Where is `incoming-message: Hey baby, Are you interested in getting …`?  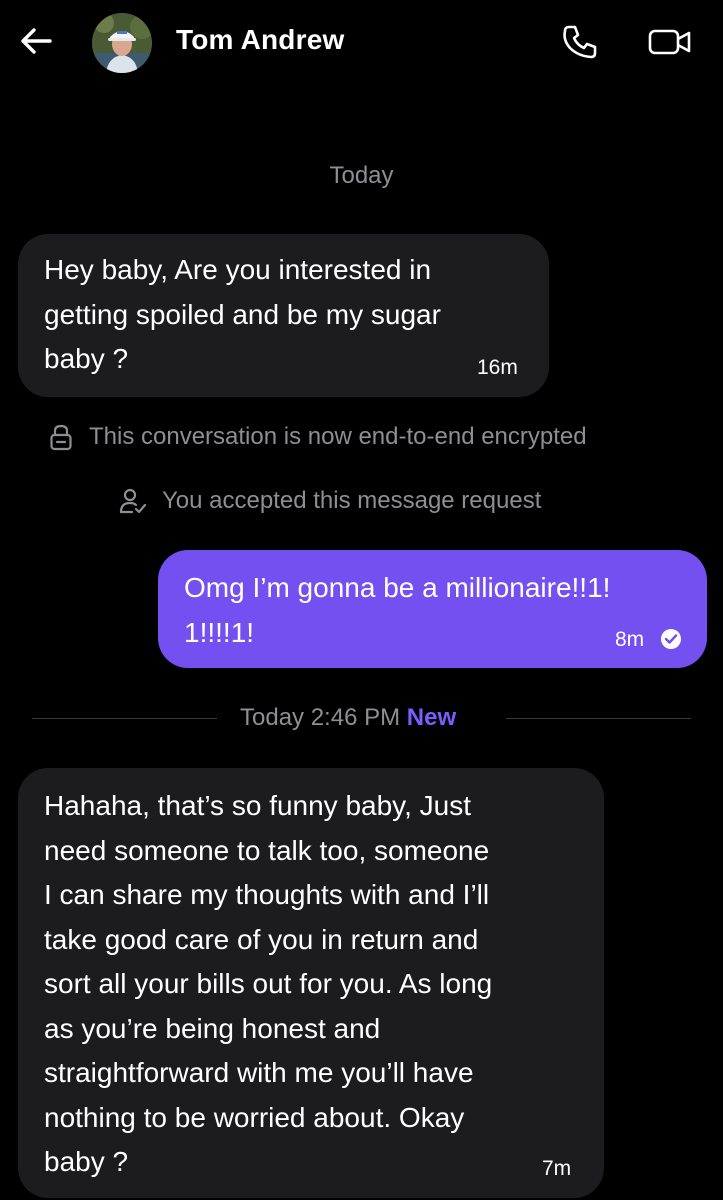 incoming-message: Hey baby, Are you interested in getting … is located at coordinates (283, 315).